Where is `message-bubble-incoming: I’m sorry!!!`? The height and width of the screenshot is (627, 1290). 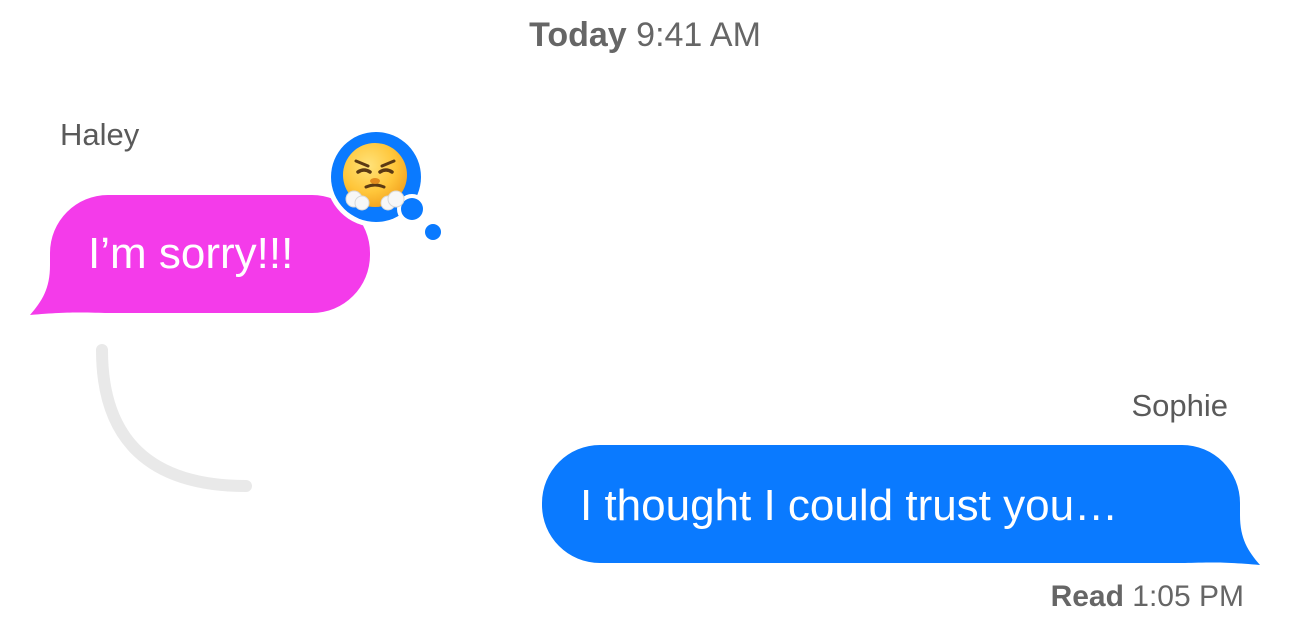
message-bubble-incoming: I’m sorry!!! is located at coordinates (201, 255).